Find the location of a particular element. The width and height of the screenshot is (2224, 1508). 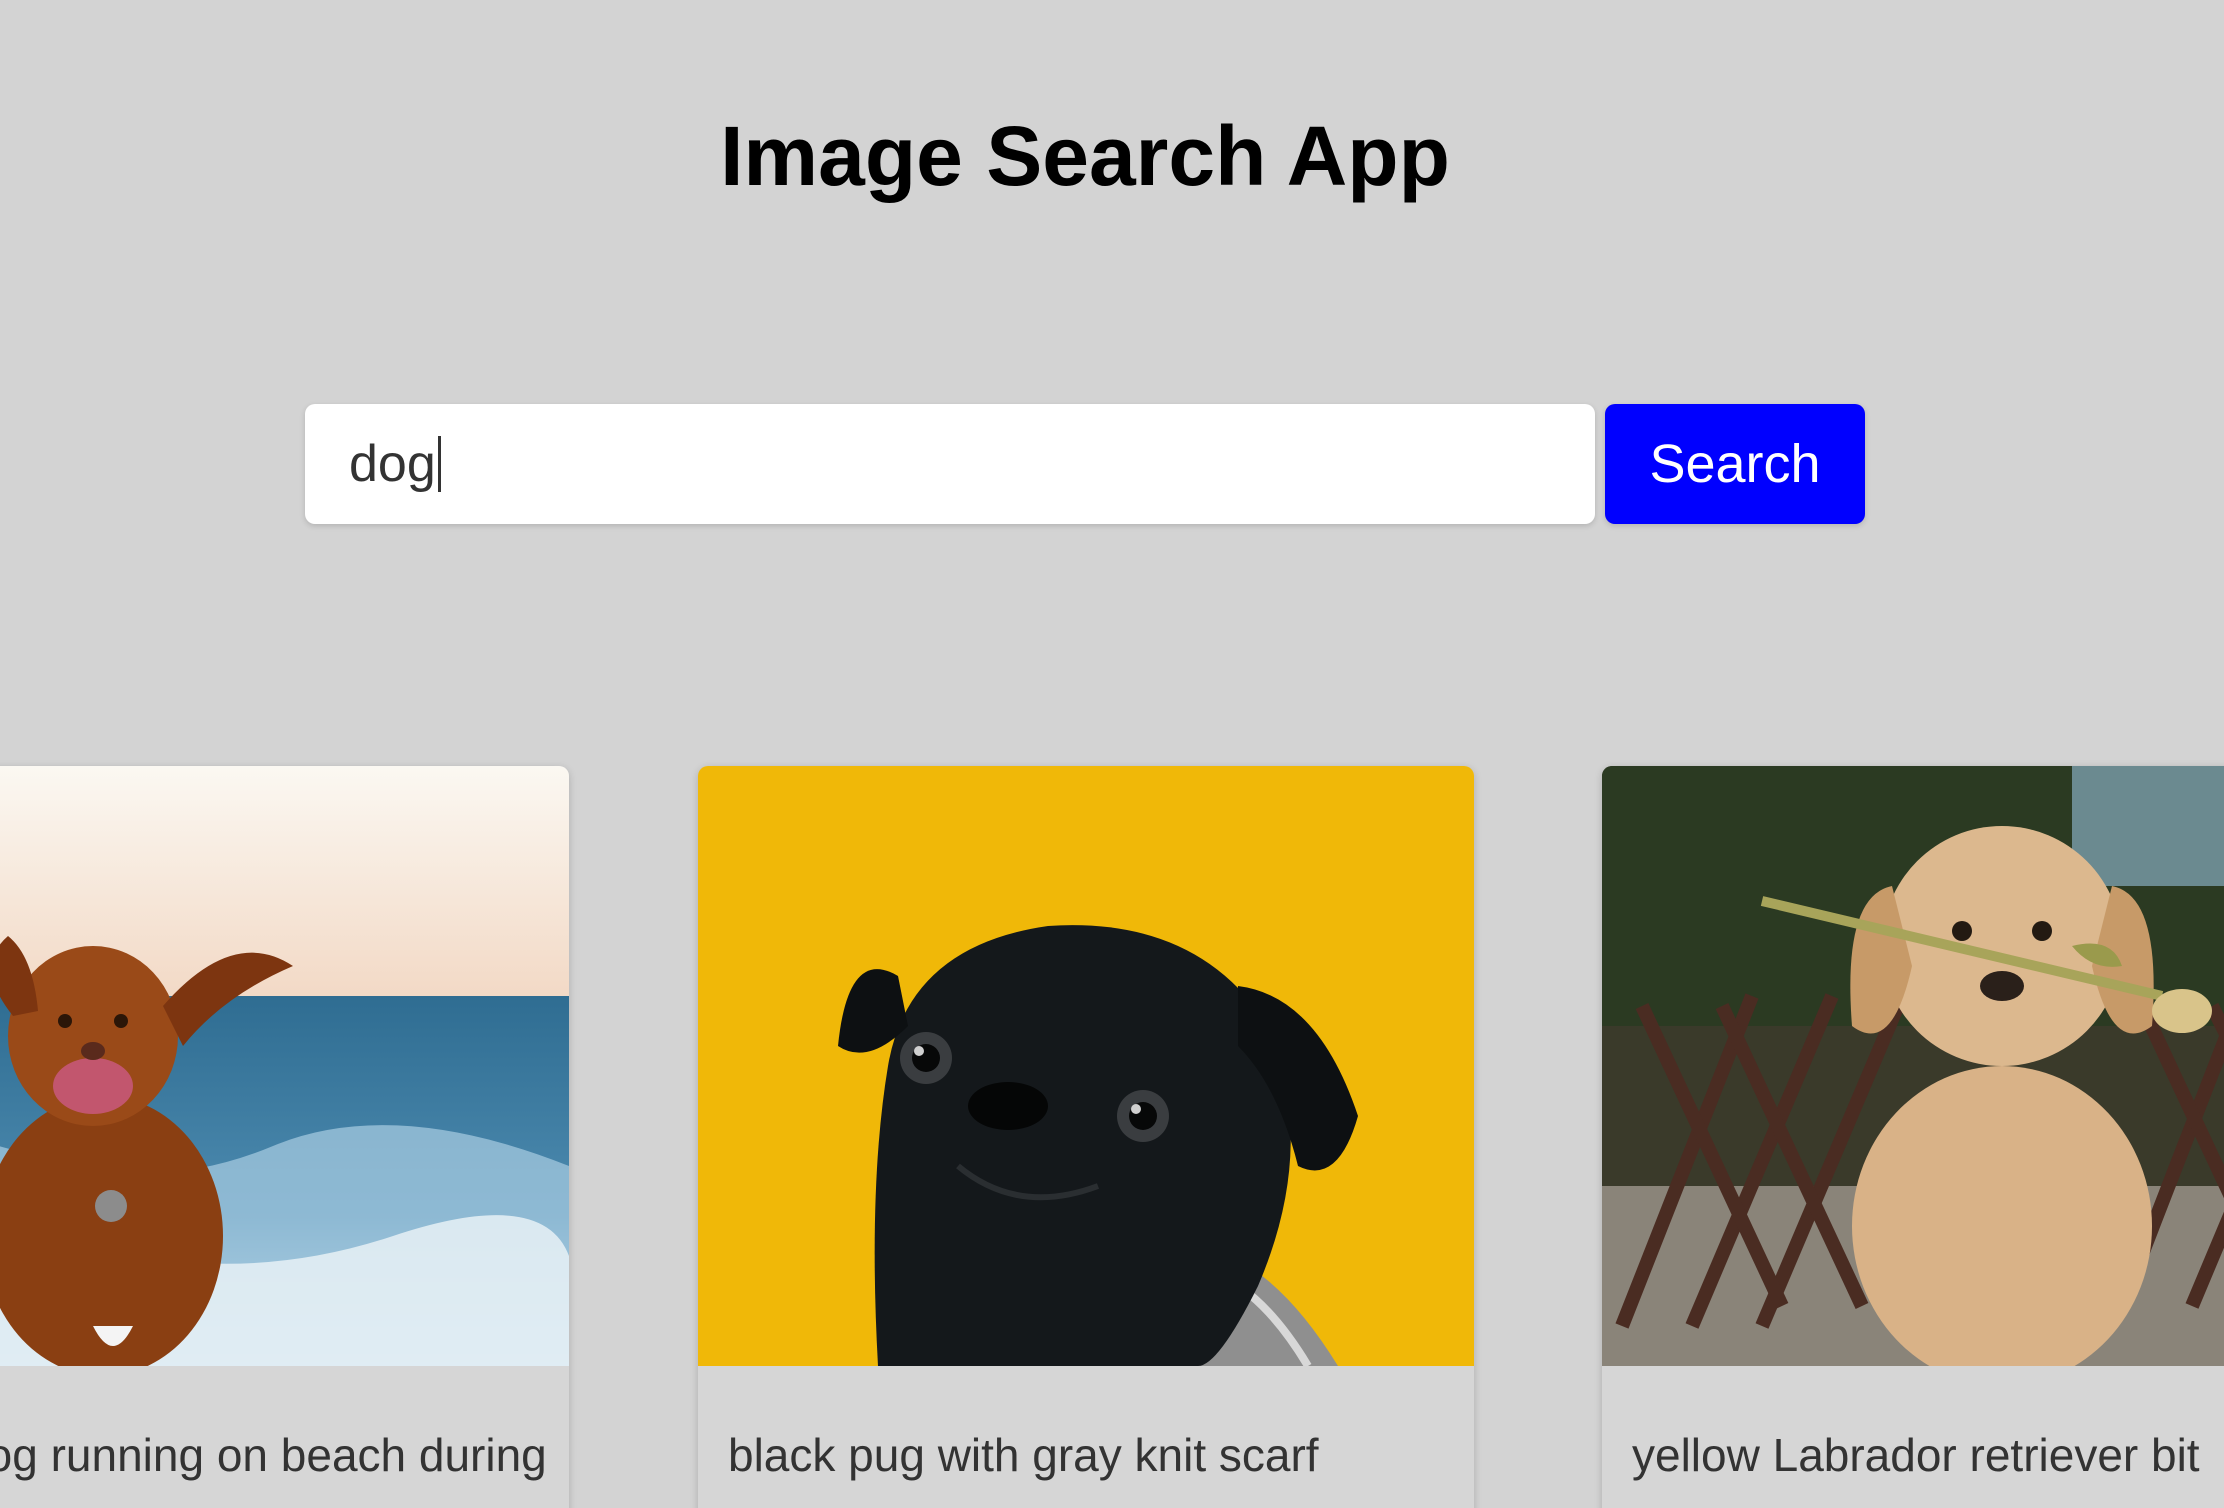

search-input-value: dog is located at coordinates (392, 464).